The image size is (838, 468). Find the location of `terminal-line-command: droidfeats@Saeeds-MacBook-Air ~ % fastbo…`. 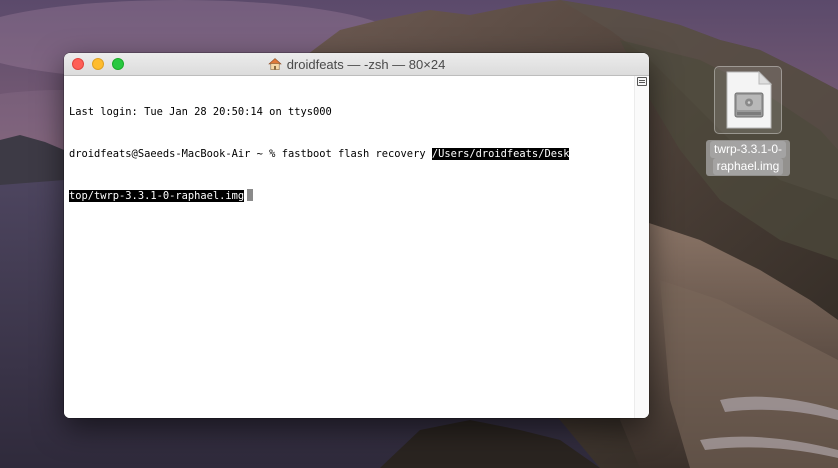

terminal-line-command: droidfeats@Saeeds-MacBook-Air ~ % fastbo… is located at coordinates (319, 154).